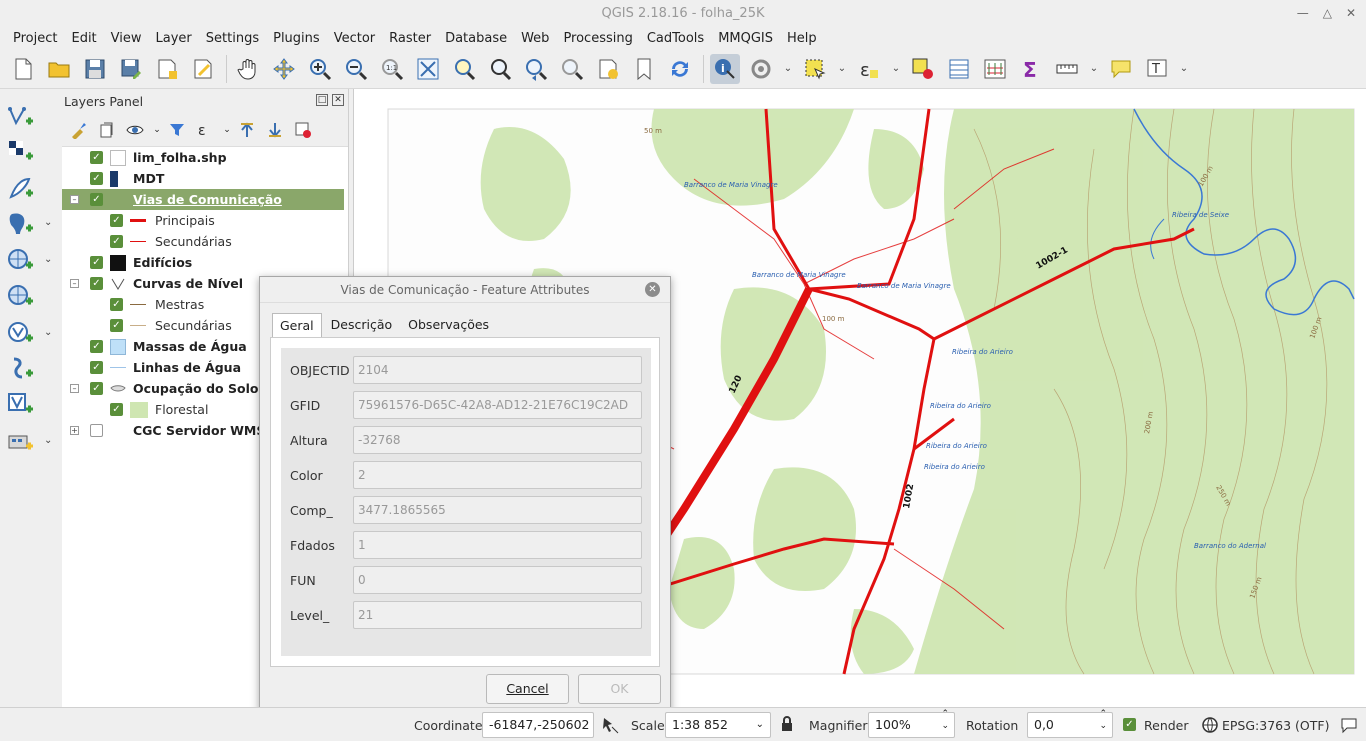 This screenshot has width=1366, height=741. I want to click on tab-observacoes: Observações, so click(448, 325).